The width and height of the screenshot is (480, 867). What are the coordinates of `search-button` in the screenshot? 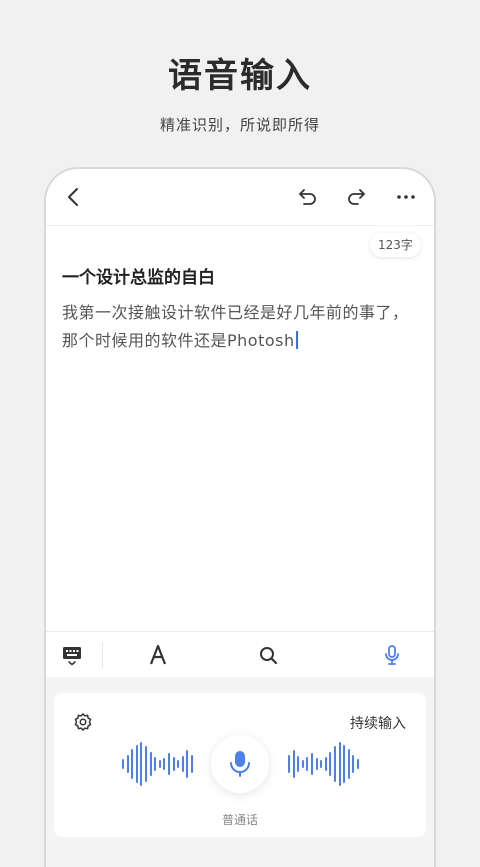 It's located at (268, 655).